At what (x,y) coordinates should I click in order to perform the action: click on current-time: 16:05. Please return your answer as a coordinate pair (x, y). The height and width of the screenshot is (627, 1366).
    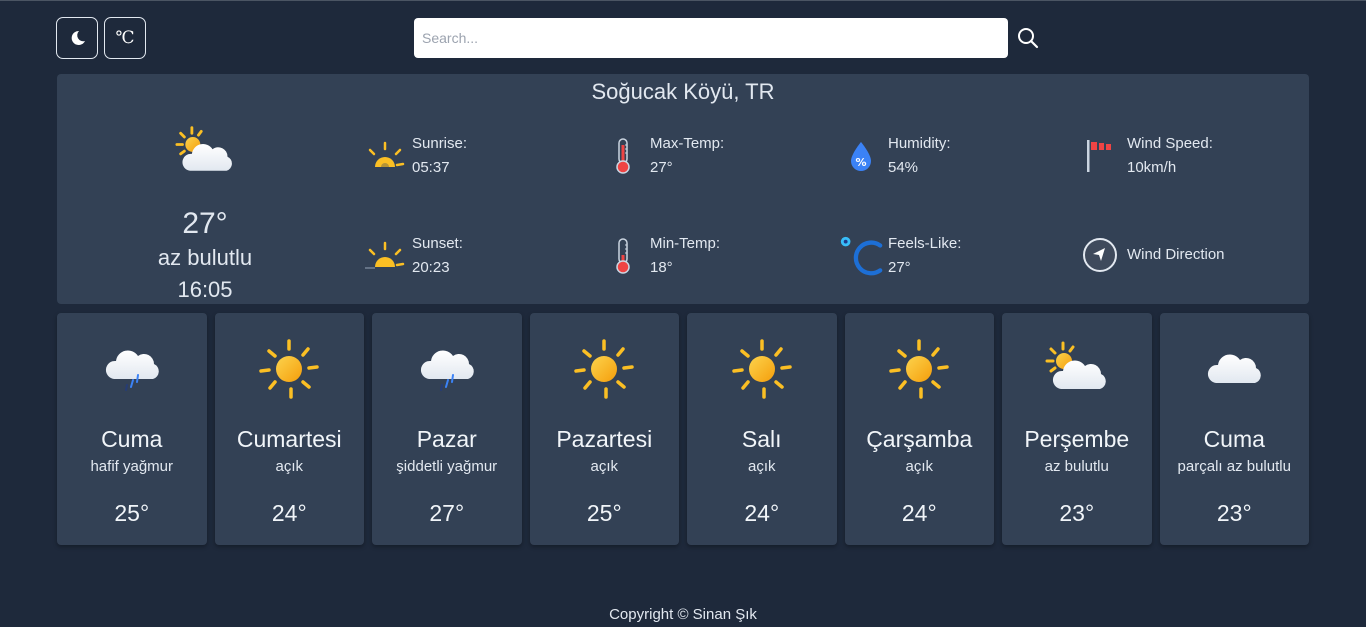
    Looking at the image, I should click on (205, 289).